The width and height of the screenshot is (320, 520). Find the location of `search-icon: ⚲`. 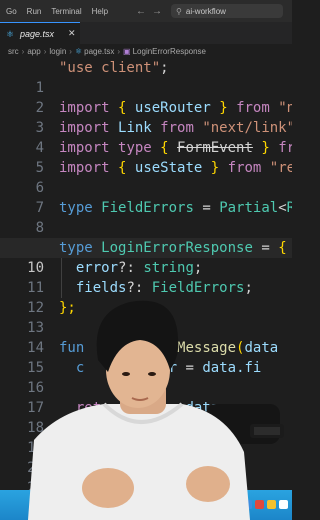

search-icon: ⚲ is located at coordinates (179, 11).